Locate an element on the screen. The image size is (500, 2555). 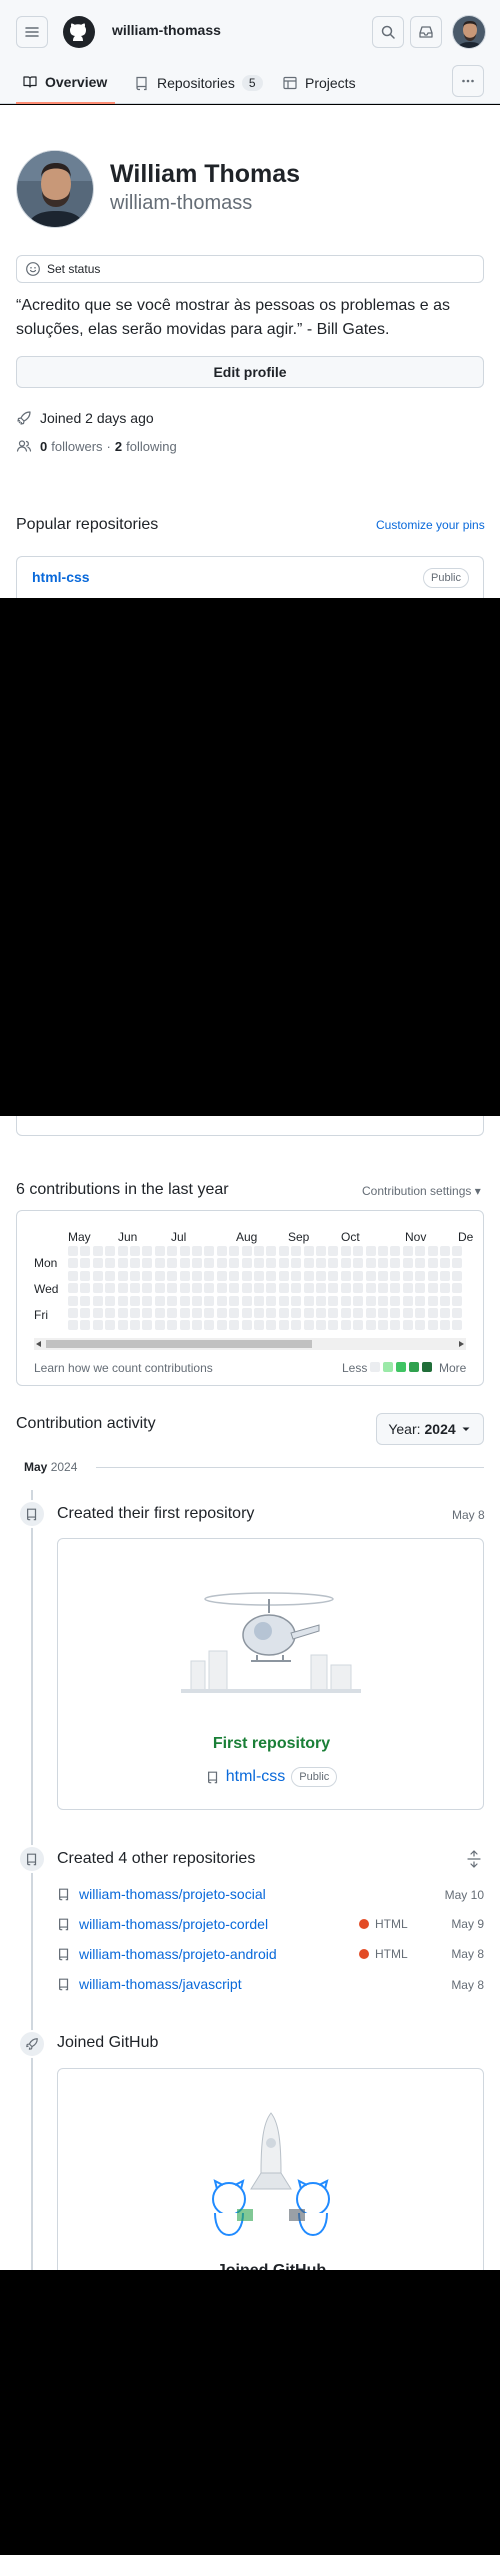
profile-avatar is located at coordinates (55, 189).